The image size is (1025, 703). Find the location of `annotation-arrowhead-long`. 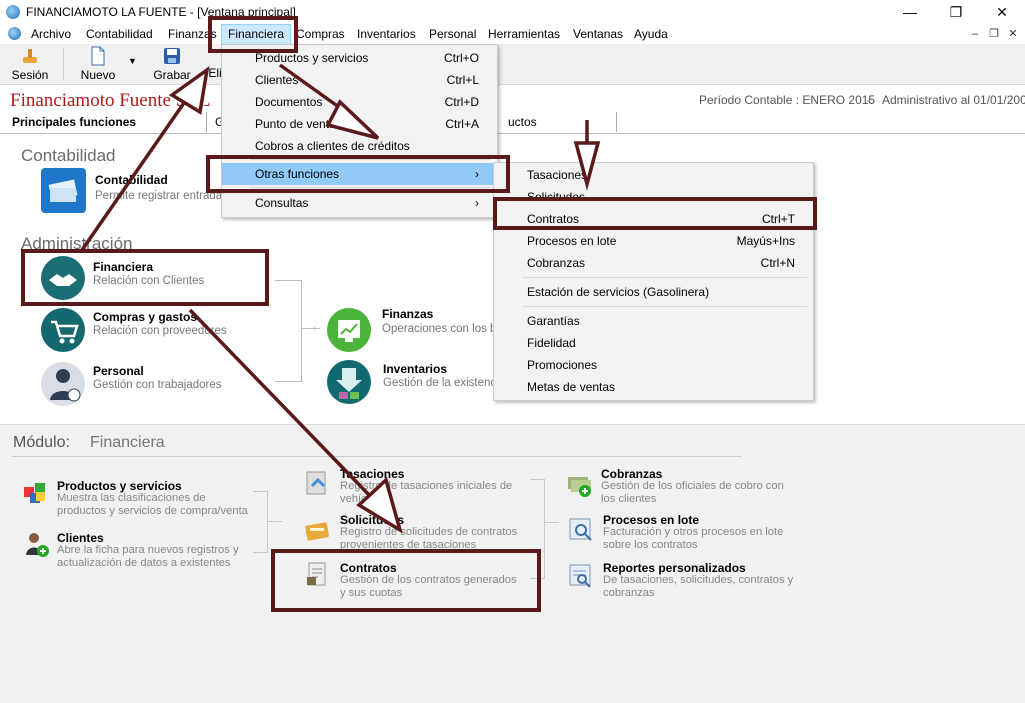

annotation-arrowhead-long is located at coordinates (379, 505).